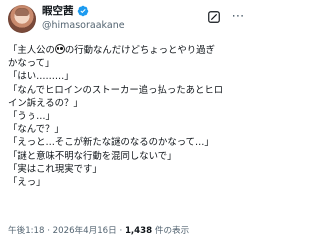 The width and height of the screenshot is (320, 243). Describe the element at coordinates (55, 169) in the screenshot. I see `tweet-line-10: 「実はこれ現実です」` at that location.